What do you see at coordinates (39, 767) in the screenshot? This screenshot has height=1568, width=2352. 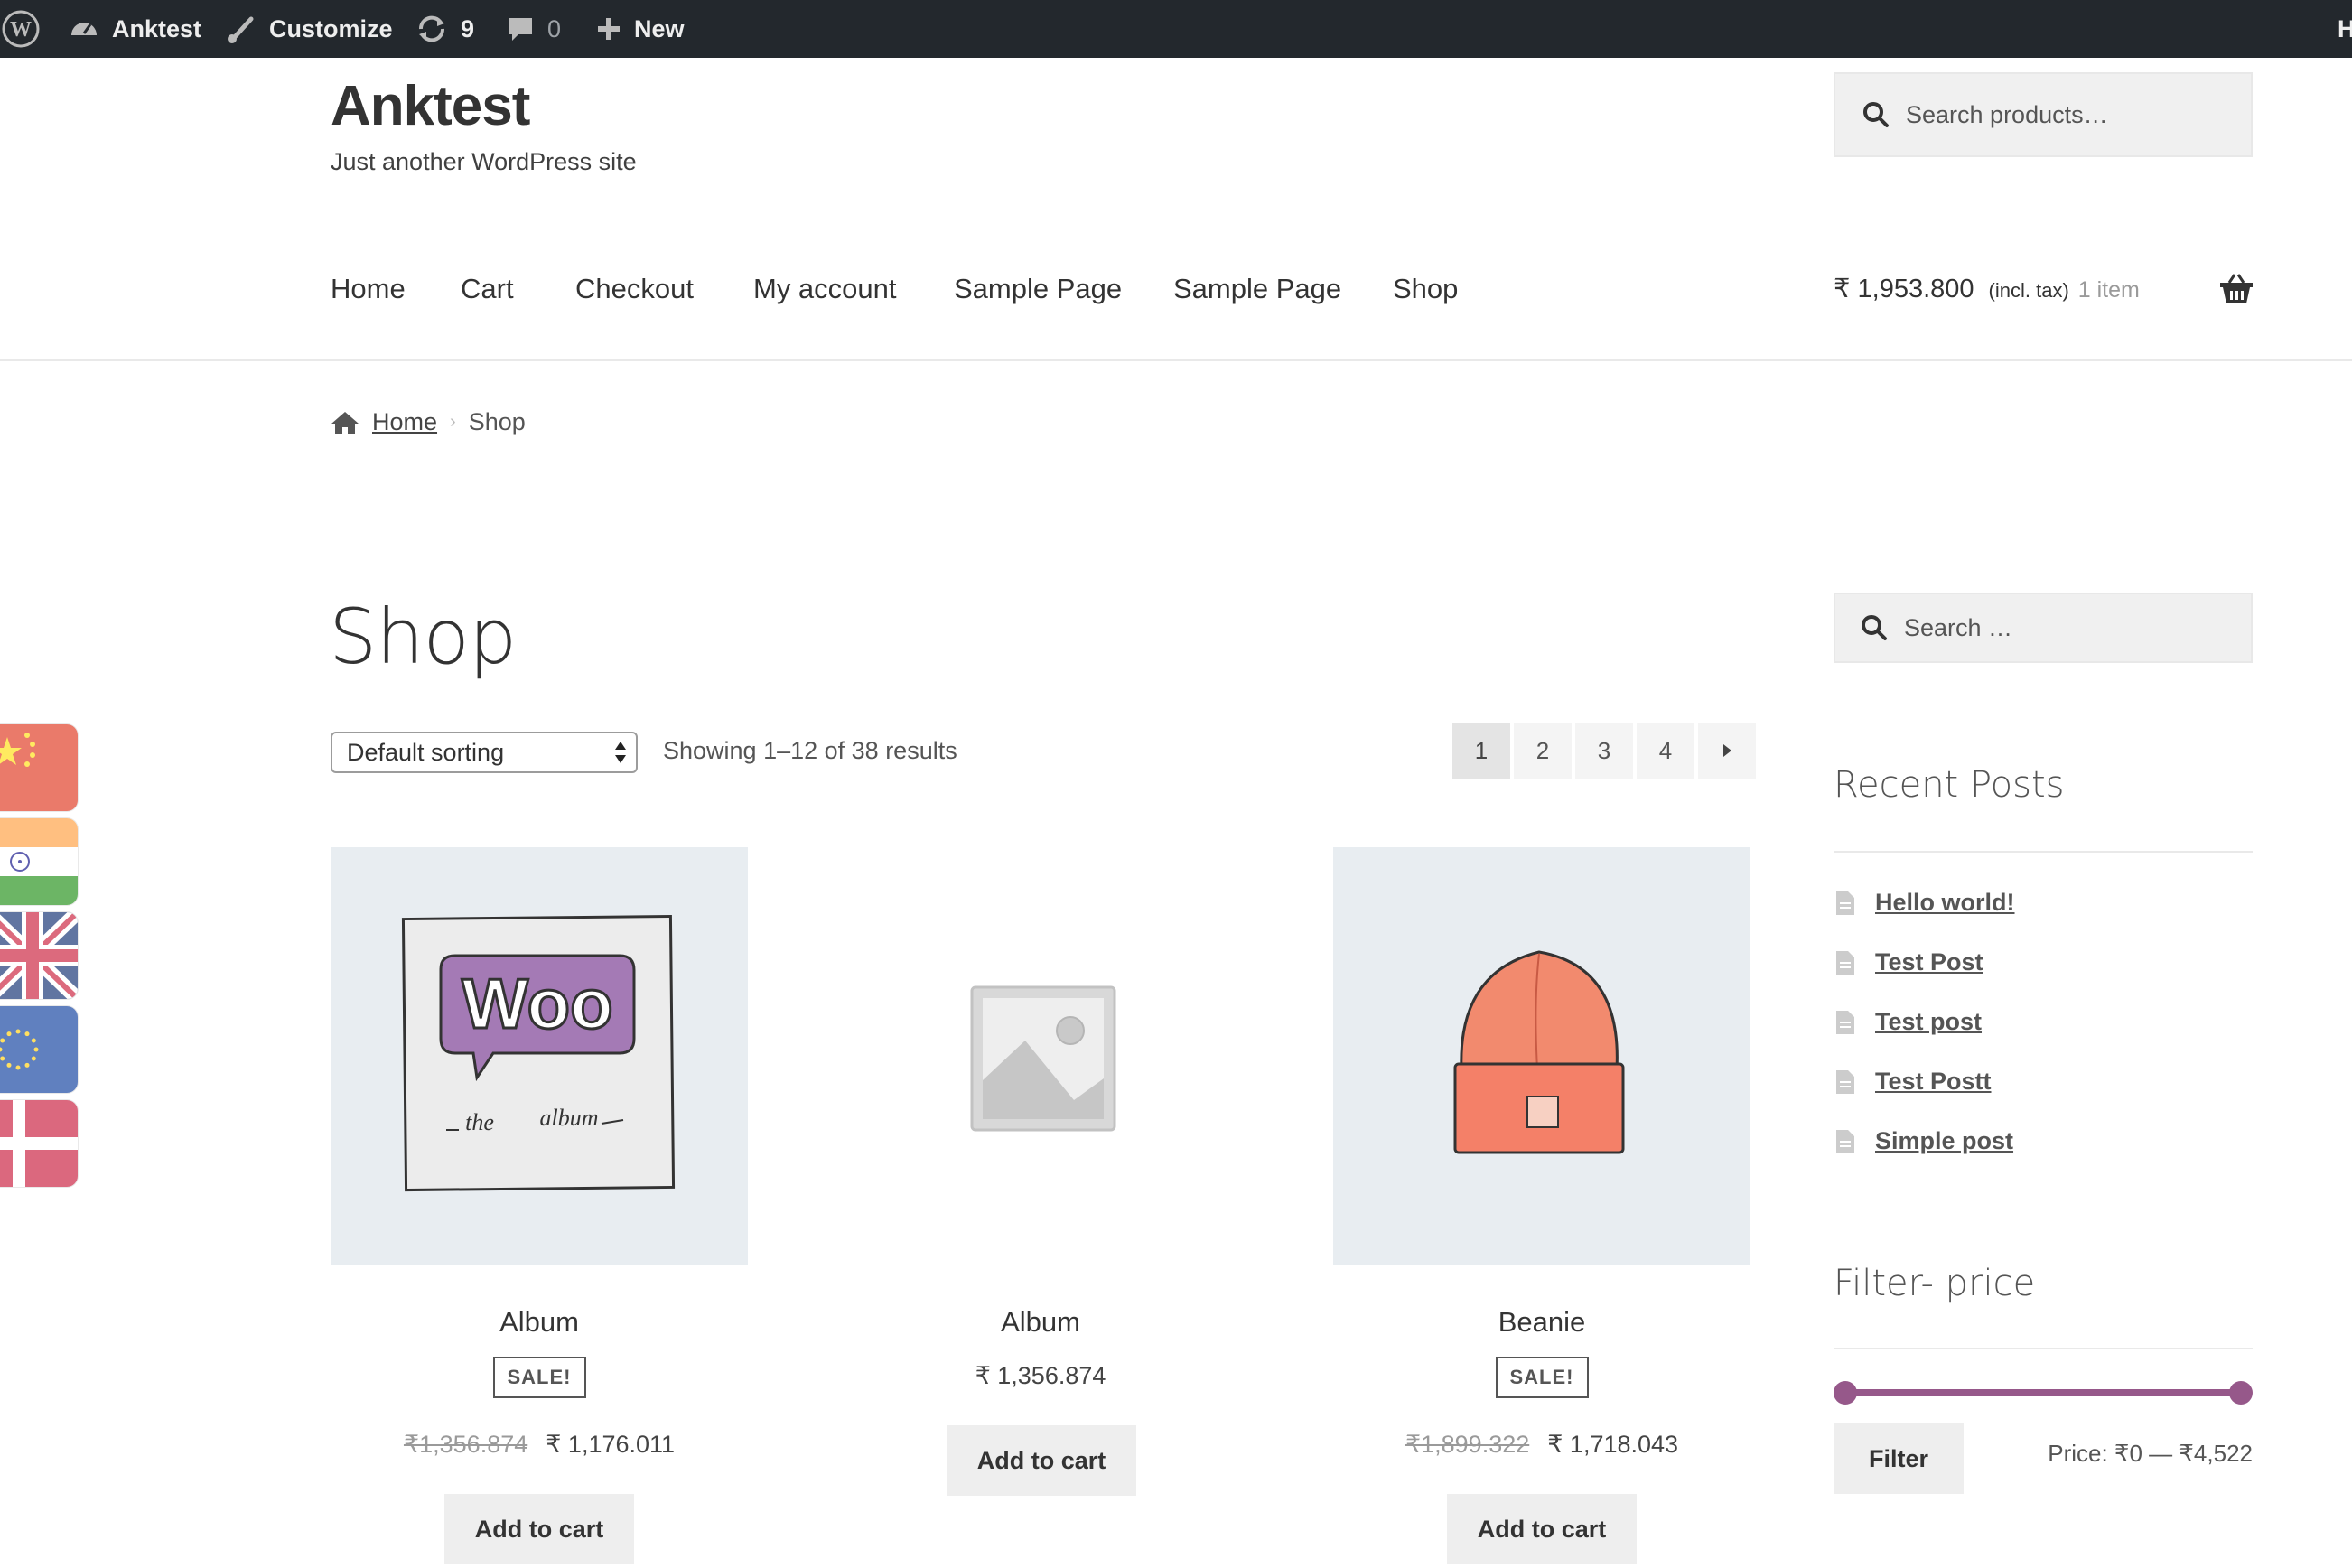 I see `china-flag-icon` at bounding box center [39, 767].